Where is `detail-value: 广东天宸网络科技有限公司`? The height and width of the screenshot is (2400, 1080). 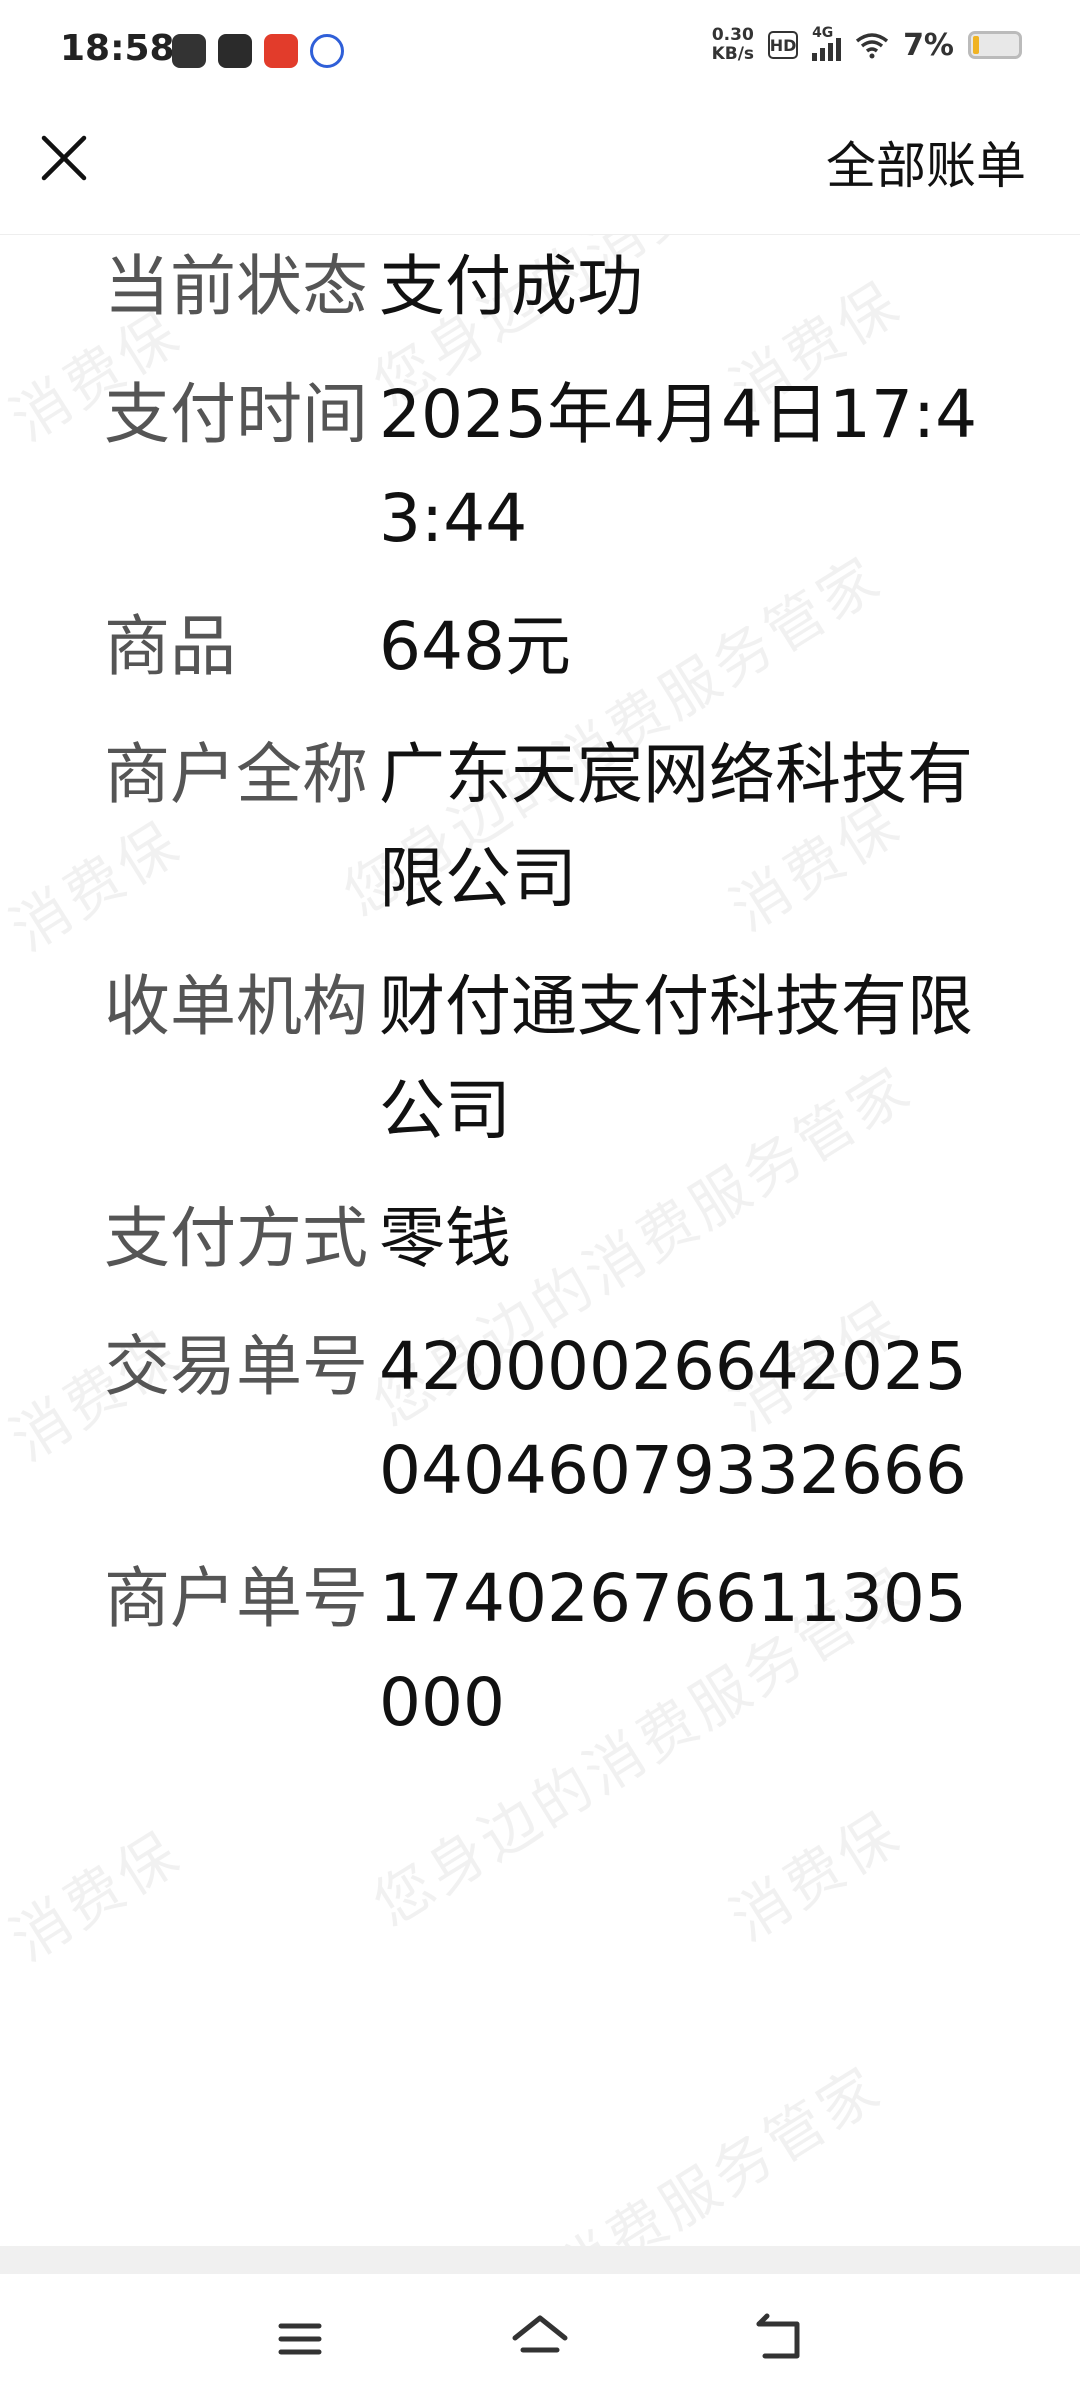 detail-value: 广东天宸网络科技有限公司 is located at coordinates (676, 826).